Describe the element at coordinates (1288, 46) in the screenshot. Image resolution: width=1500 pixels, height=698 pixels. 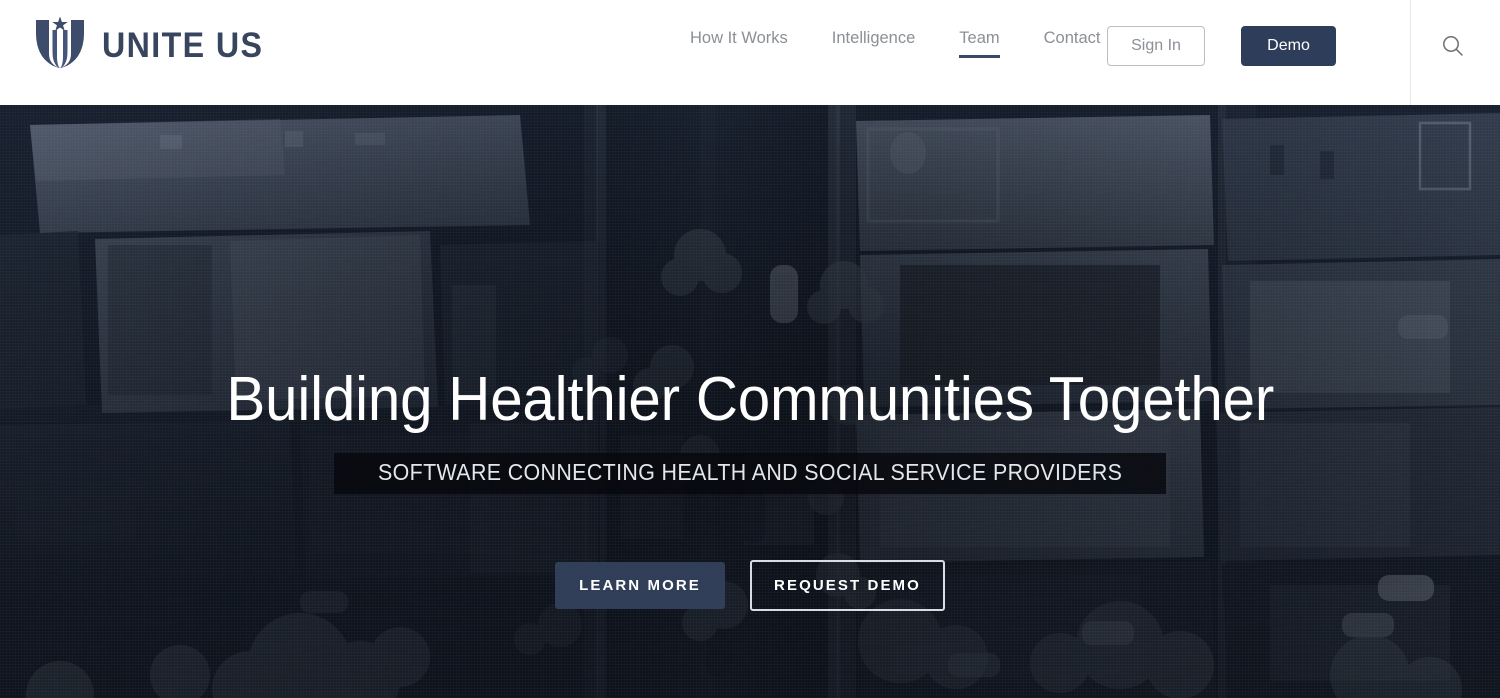
I see `demo-button: Demo` at that location.